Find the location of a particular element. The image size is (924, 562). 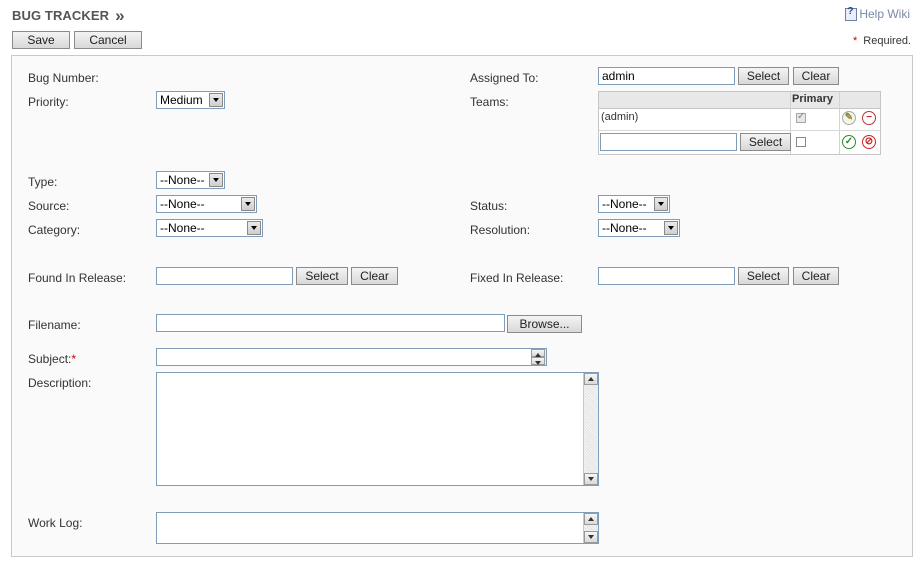

priority-select: Medium is located at coordinates (190, 100).